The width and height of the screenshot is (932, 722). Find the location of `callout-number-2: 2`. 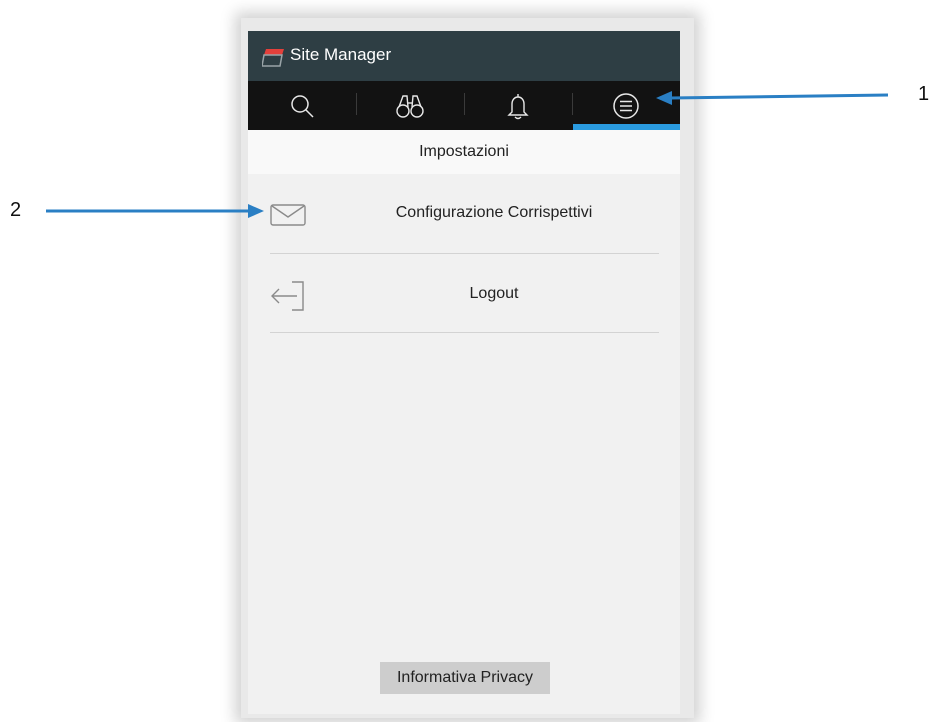

callout-number-2: 2 is located at coordinates (16, 210).